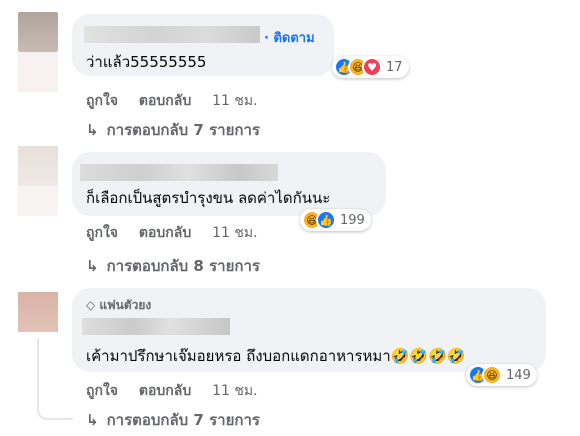 The width and height of the screenshot is (580, 436). I want to click on reaction-count: 149, so click(518, 375).